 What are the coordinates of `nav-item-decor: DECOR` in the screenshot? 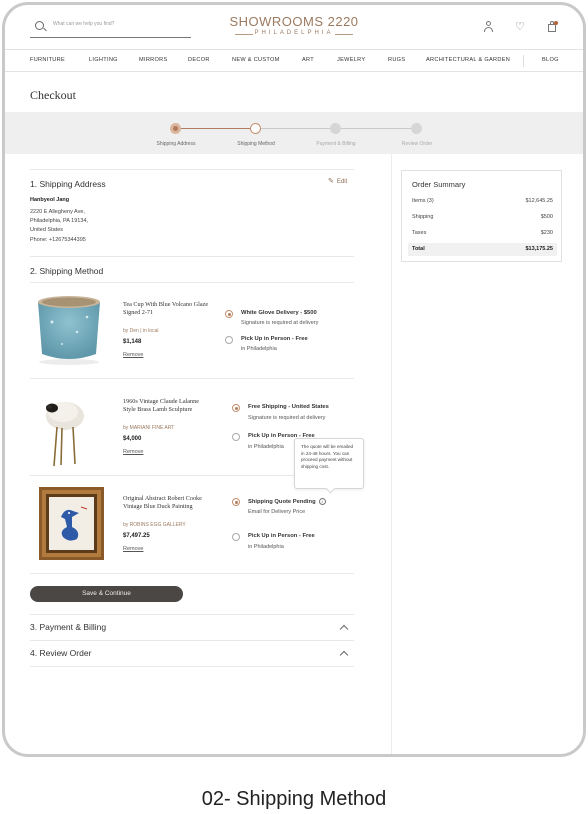 It's located at (199, 60).